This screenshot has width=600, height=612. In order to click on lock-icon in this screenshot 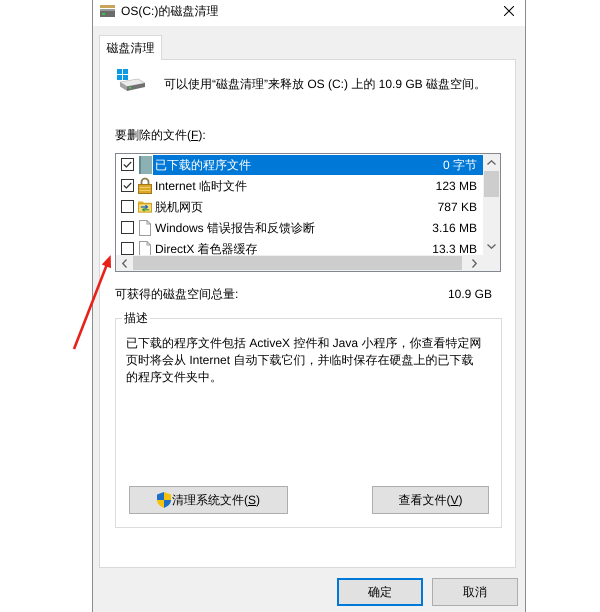, I will do `click(145, 185)`.